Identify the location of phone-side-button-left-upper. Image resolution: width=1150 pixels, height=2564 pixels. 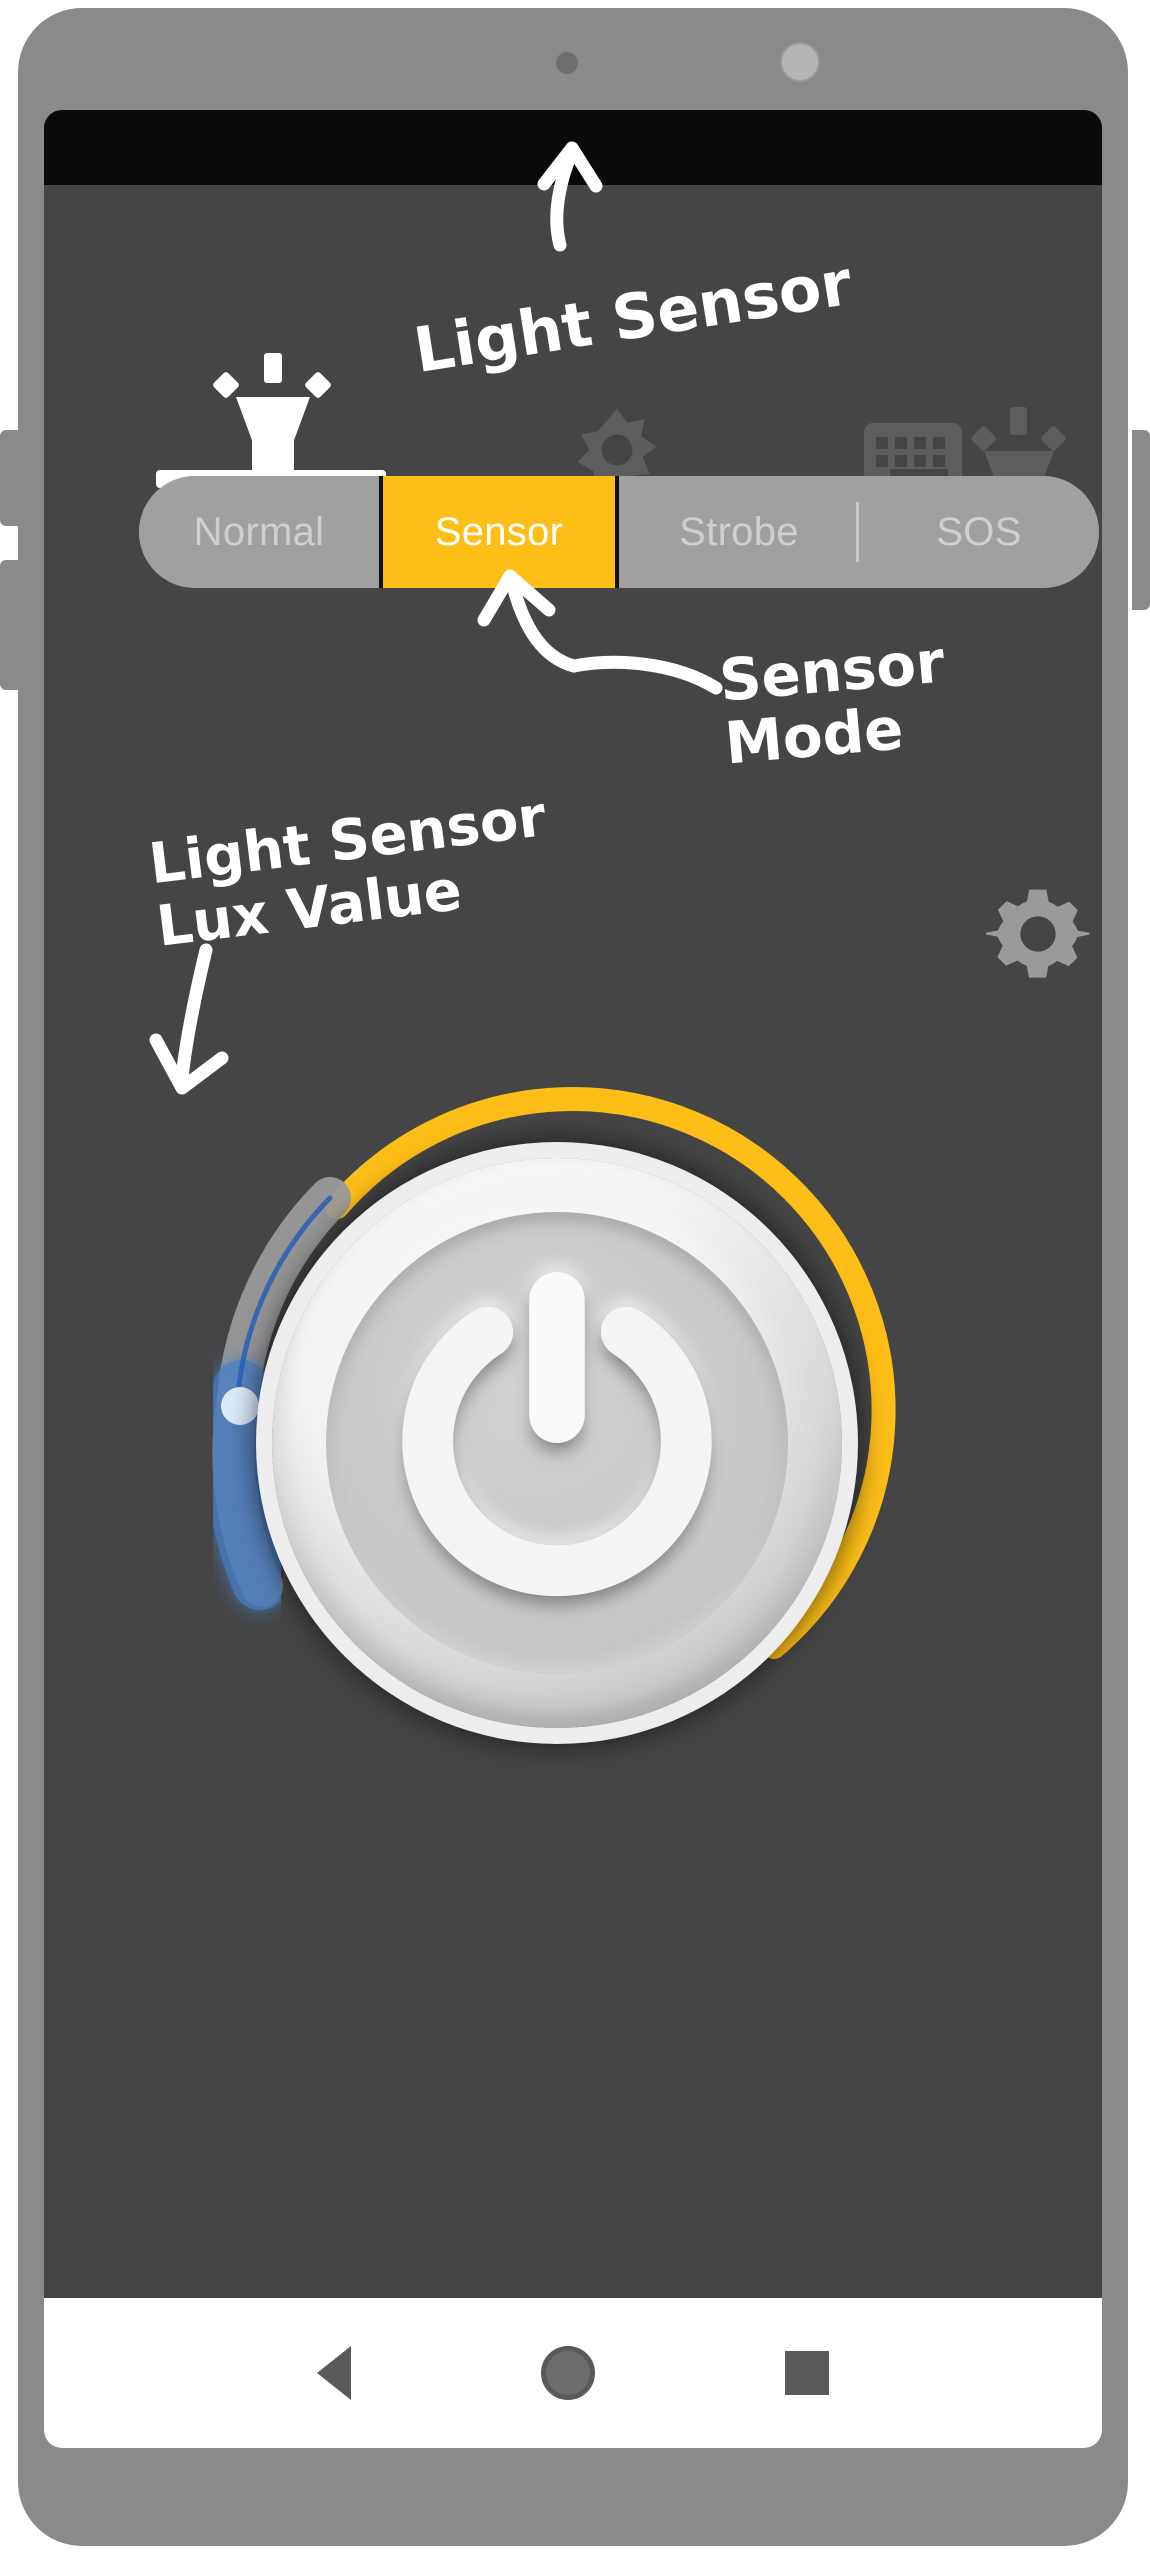
(9, 478).